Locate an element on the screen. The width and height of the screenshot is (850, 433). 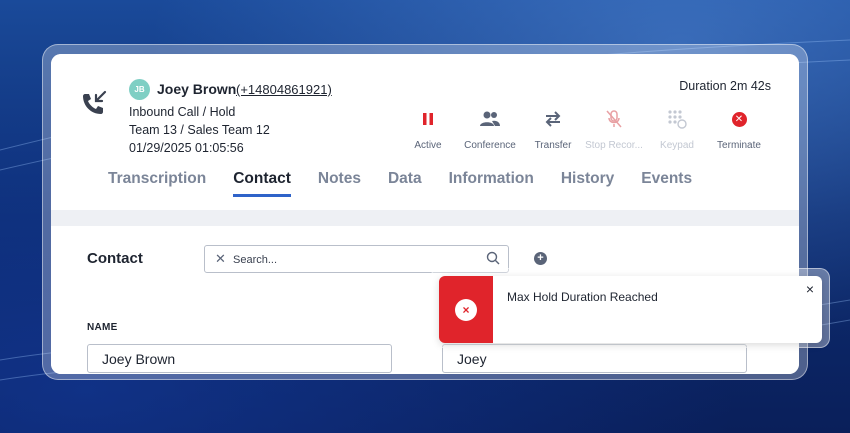
users-icon is located at coordinates (490, 118).